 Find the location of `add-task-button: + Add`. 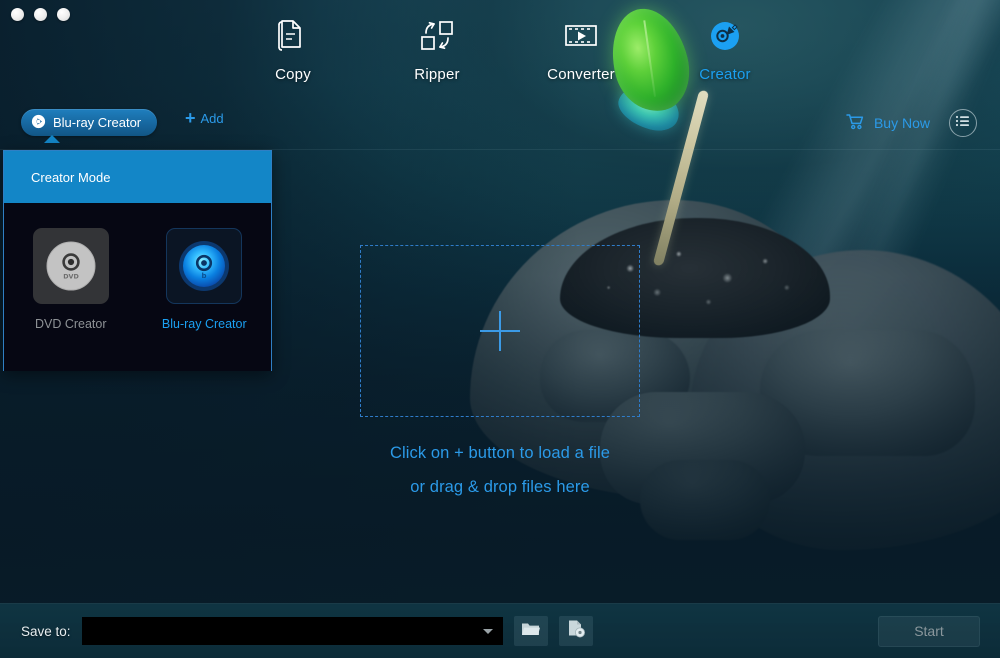

add-task-button: + Add is located at coordinates (204, 118).